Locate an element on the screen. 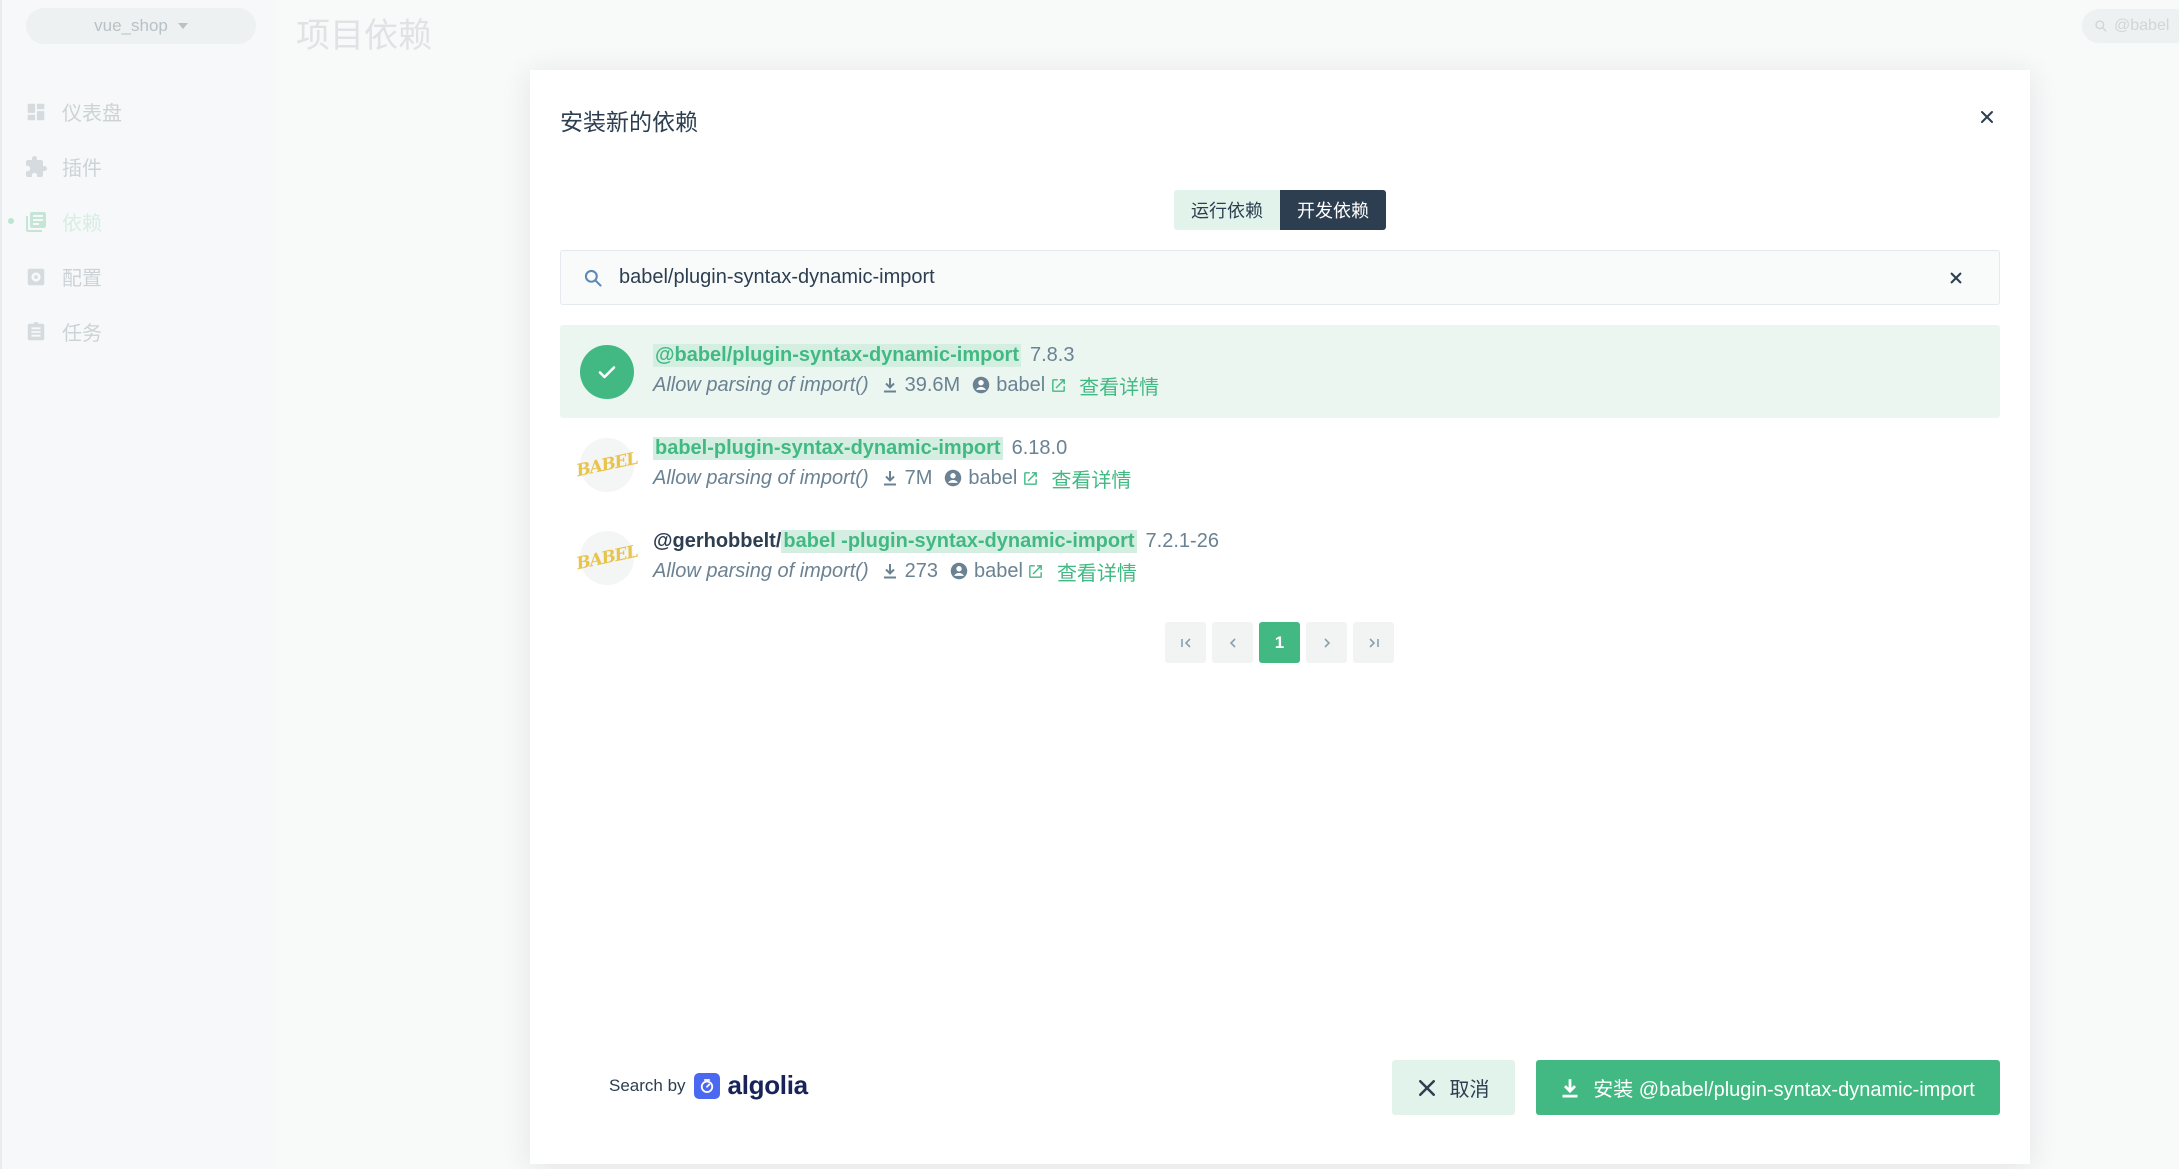  next-page-button is located at coordinates (1326, 642).